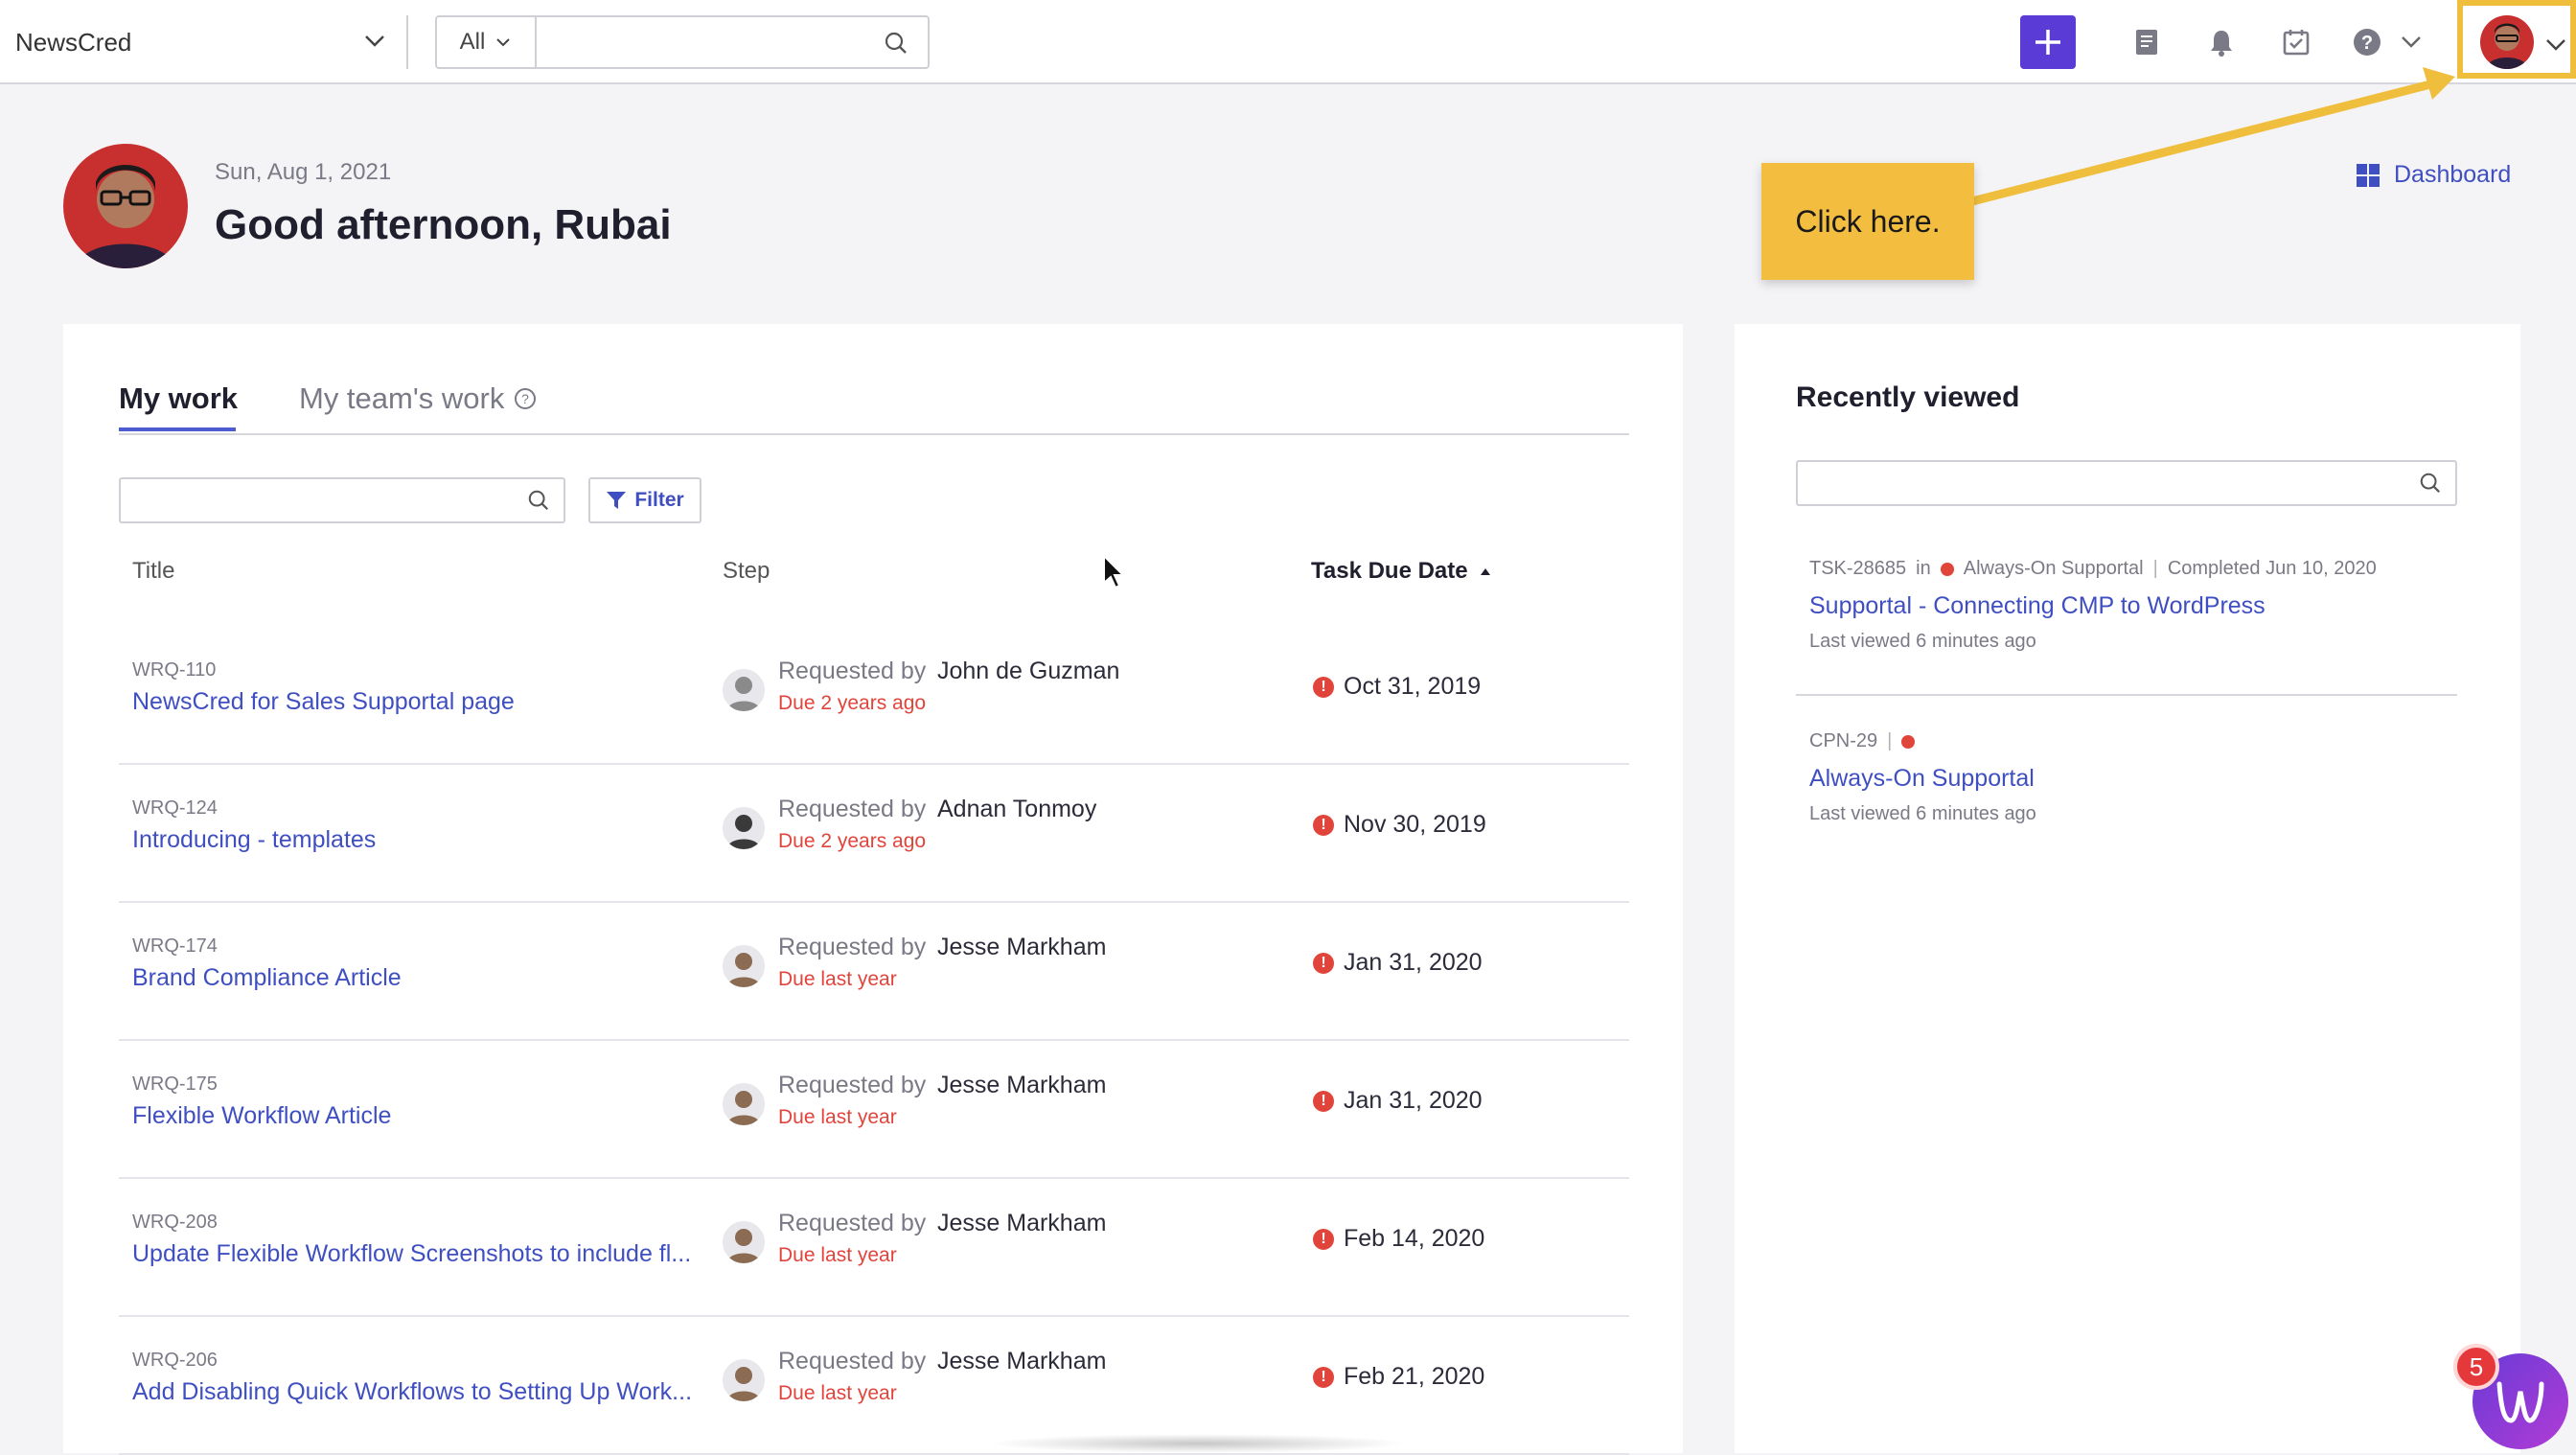 This screenshot has width=2576, height=1455. I want to click on column-header-due-date: Task Due Date, so click(1401, 571).